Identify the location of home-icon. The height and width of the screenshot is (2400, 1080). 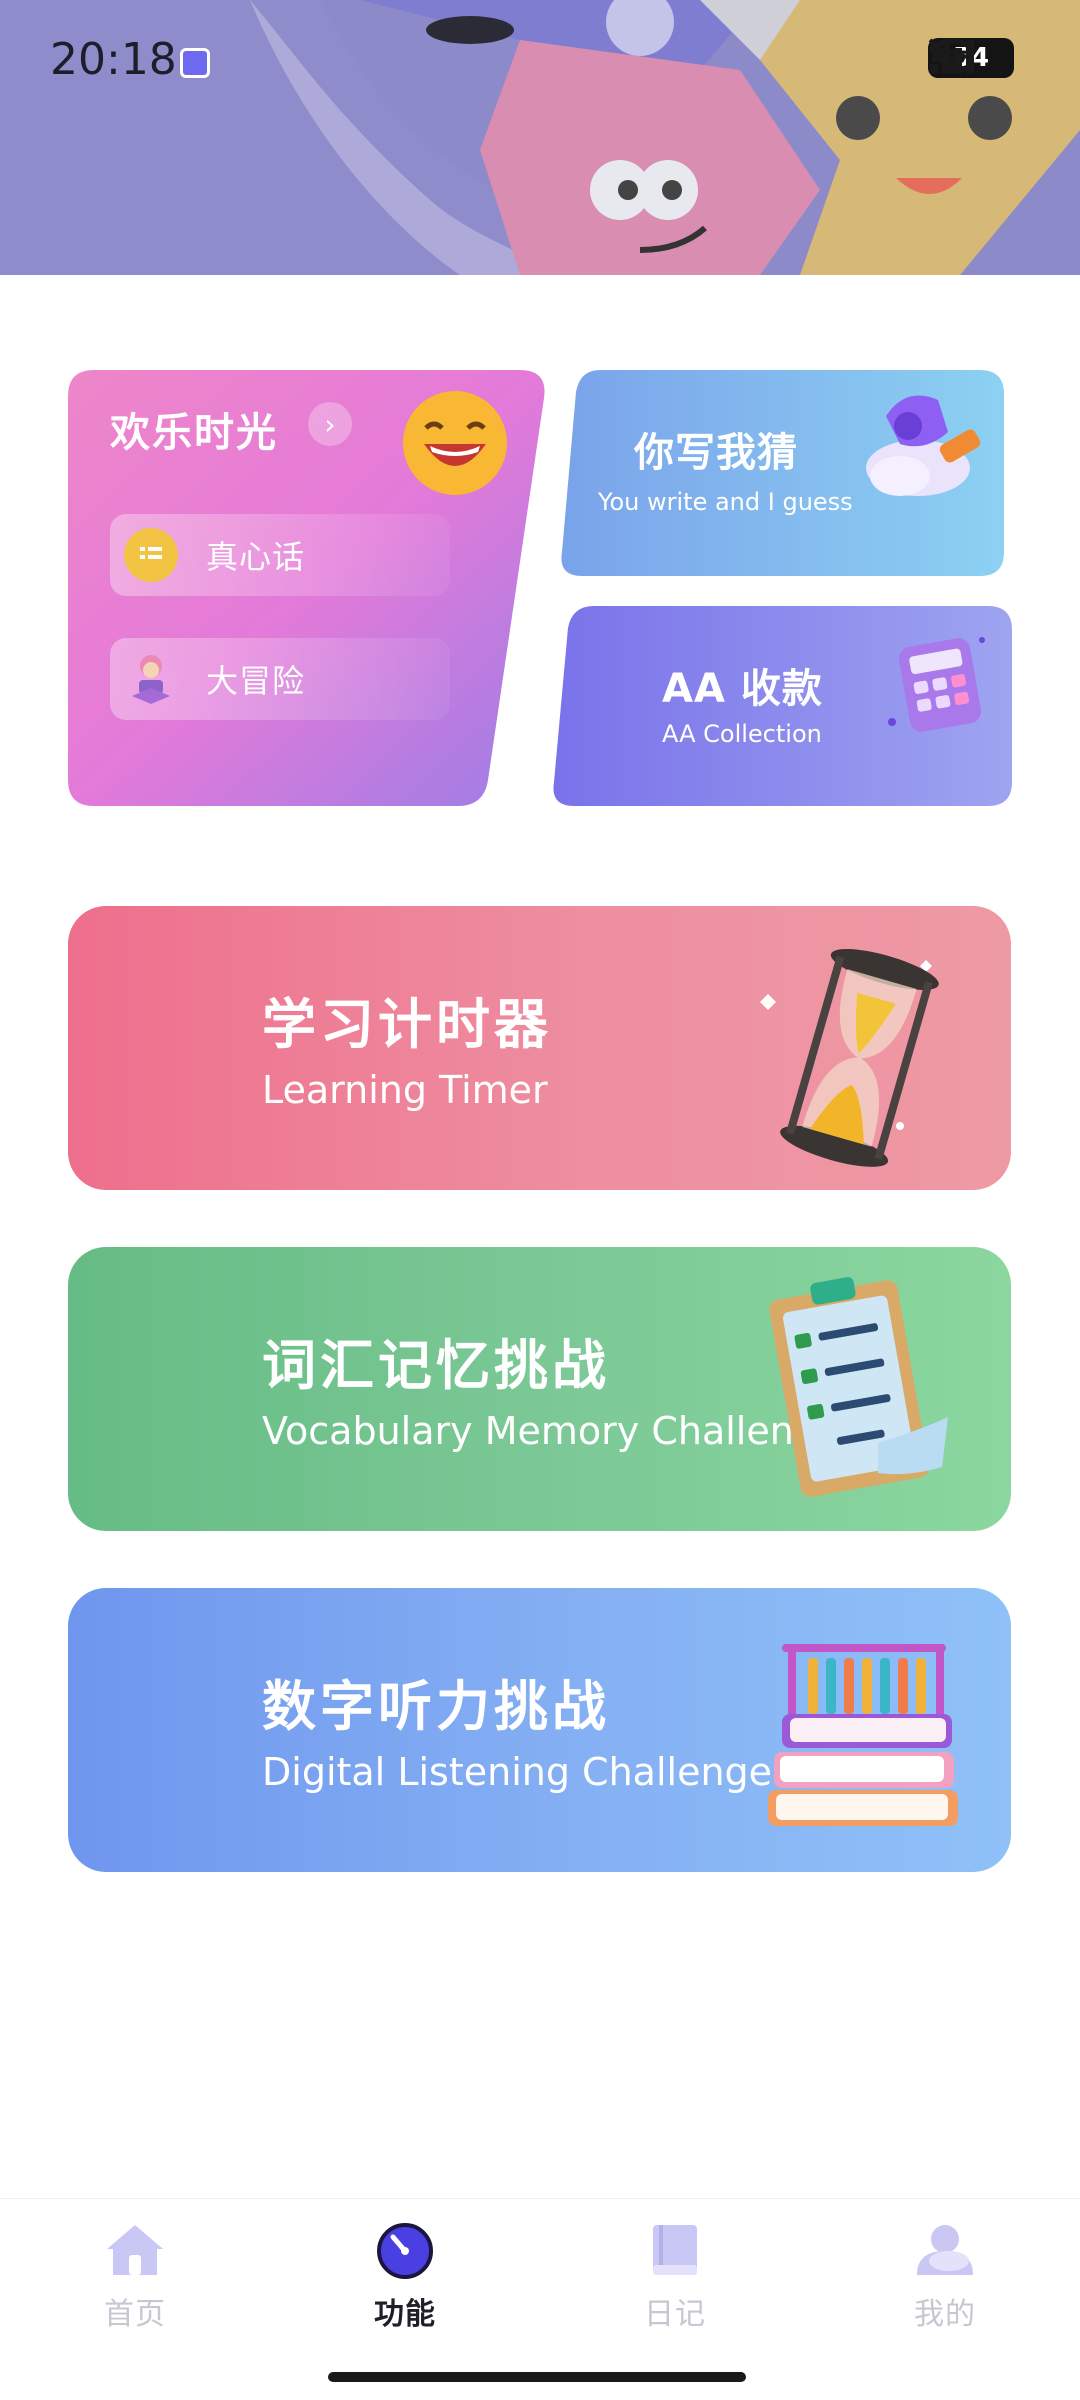
(135, 2250).